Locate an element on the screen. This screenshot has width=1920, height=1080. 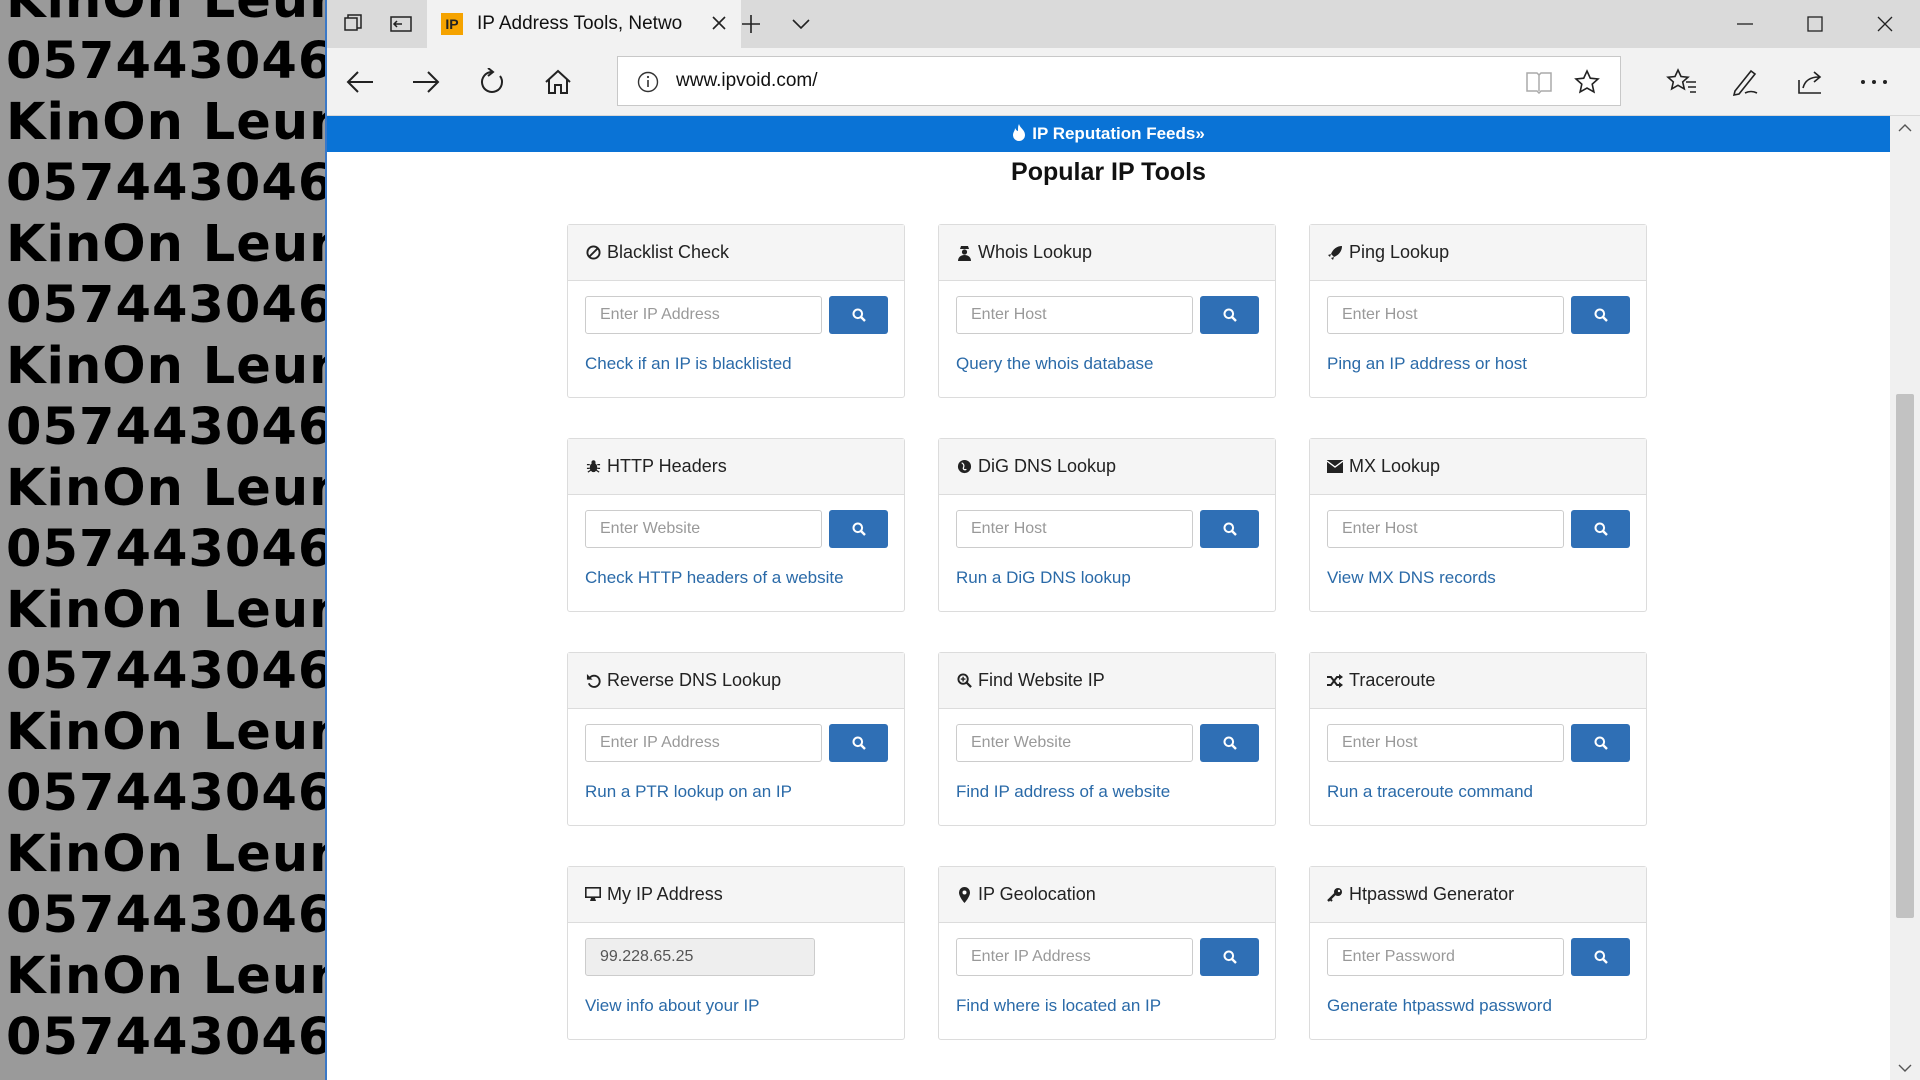
card-header: DiG DNS Lookup is located at coordinates (1107, 467).